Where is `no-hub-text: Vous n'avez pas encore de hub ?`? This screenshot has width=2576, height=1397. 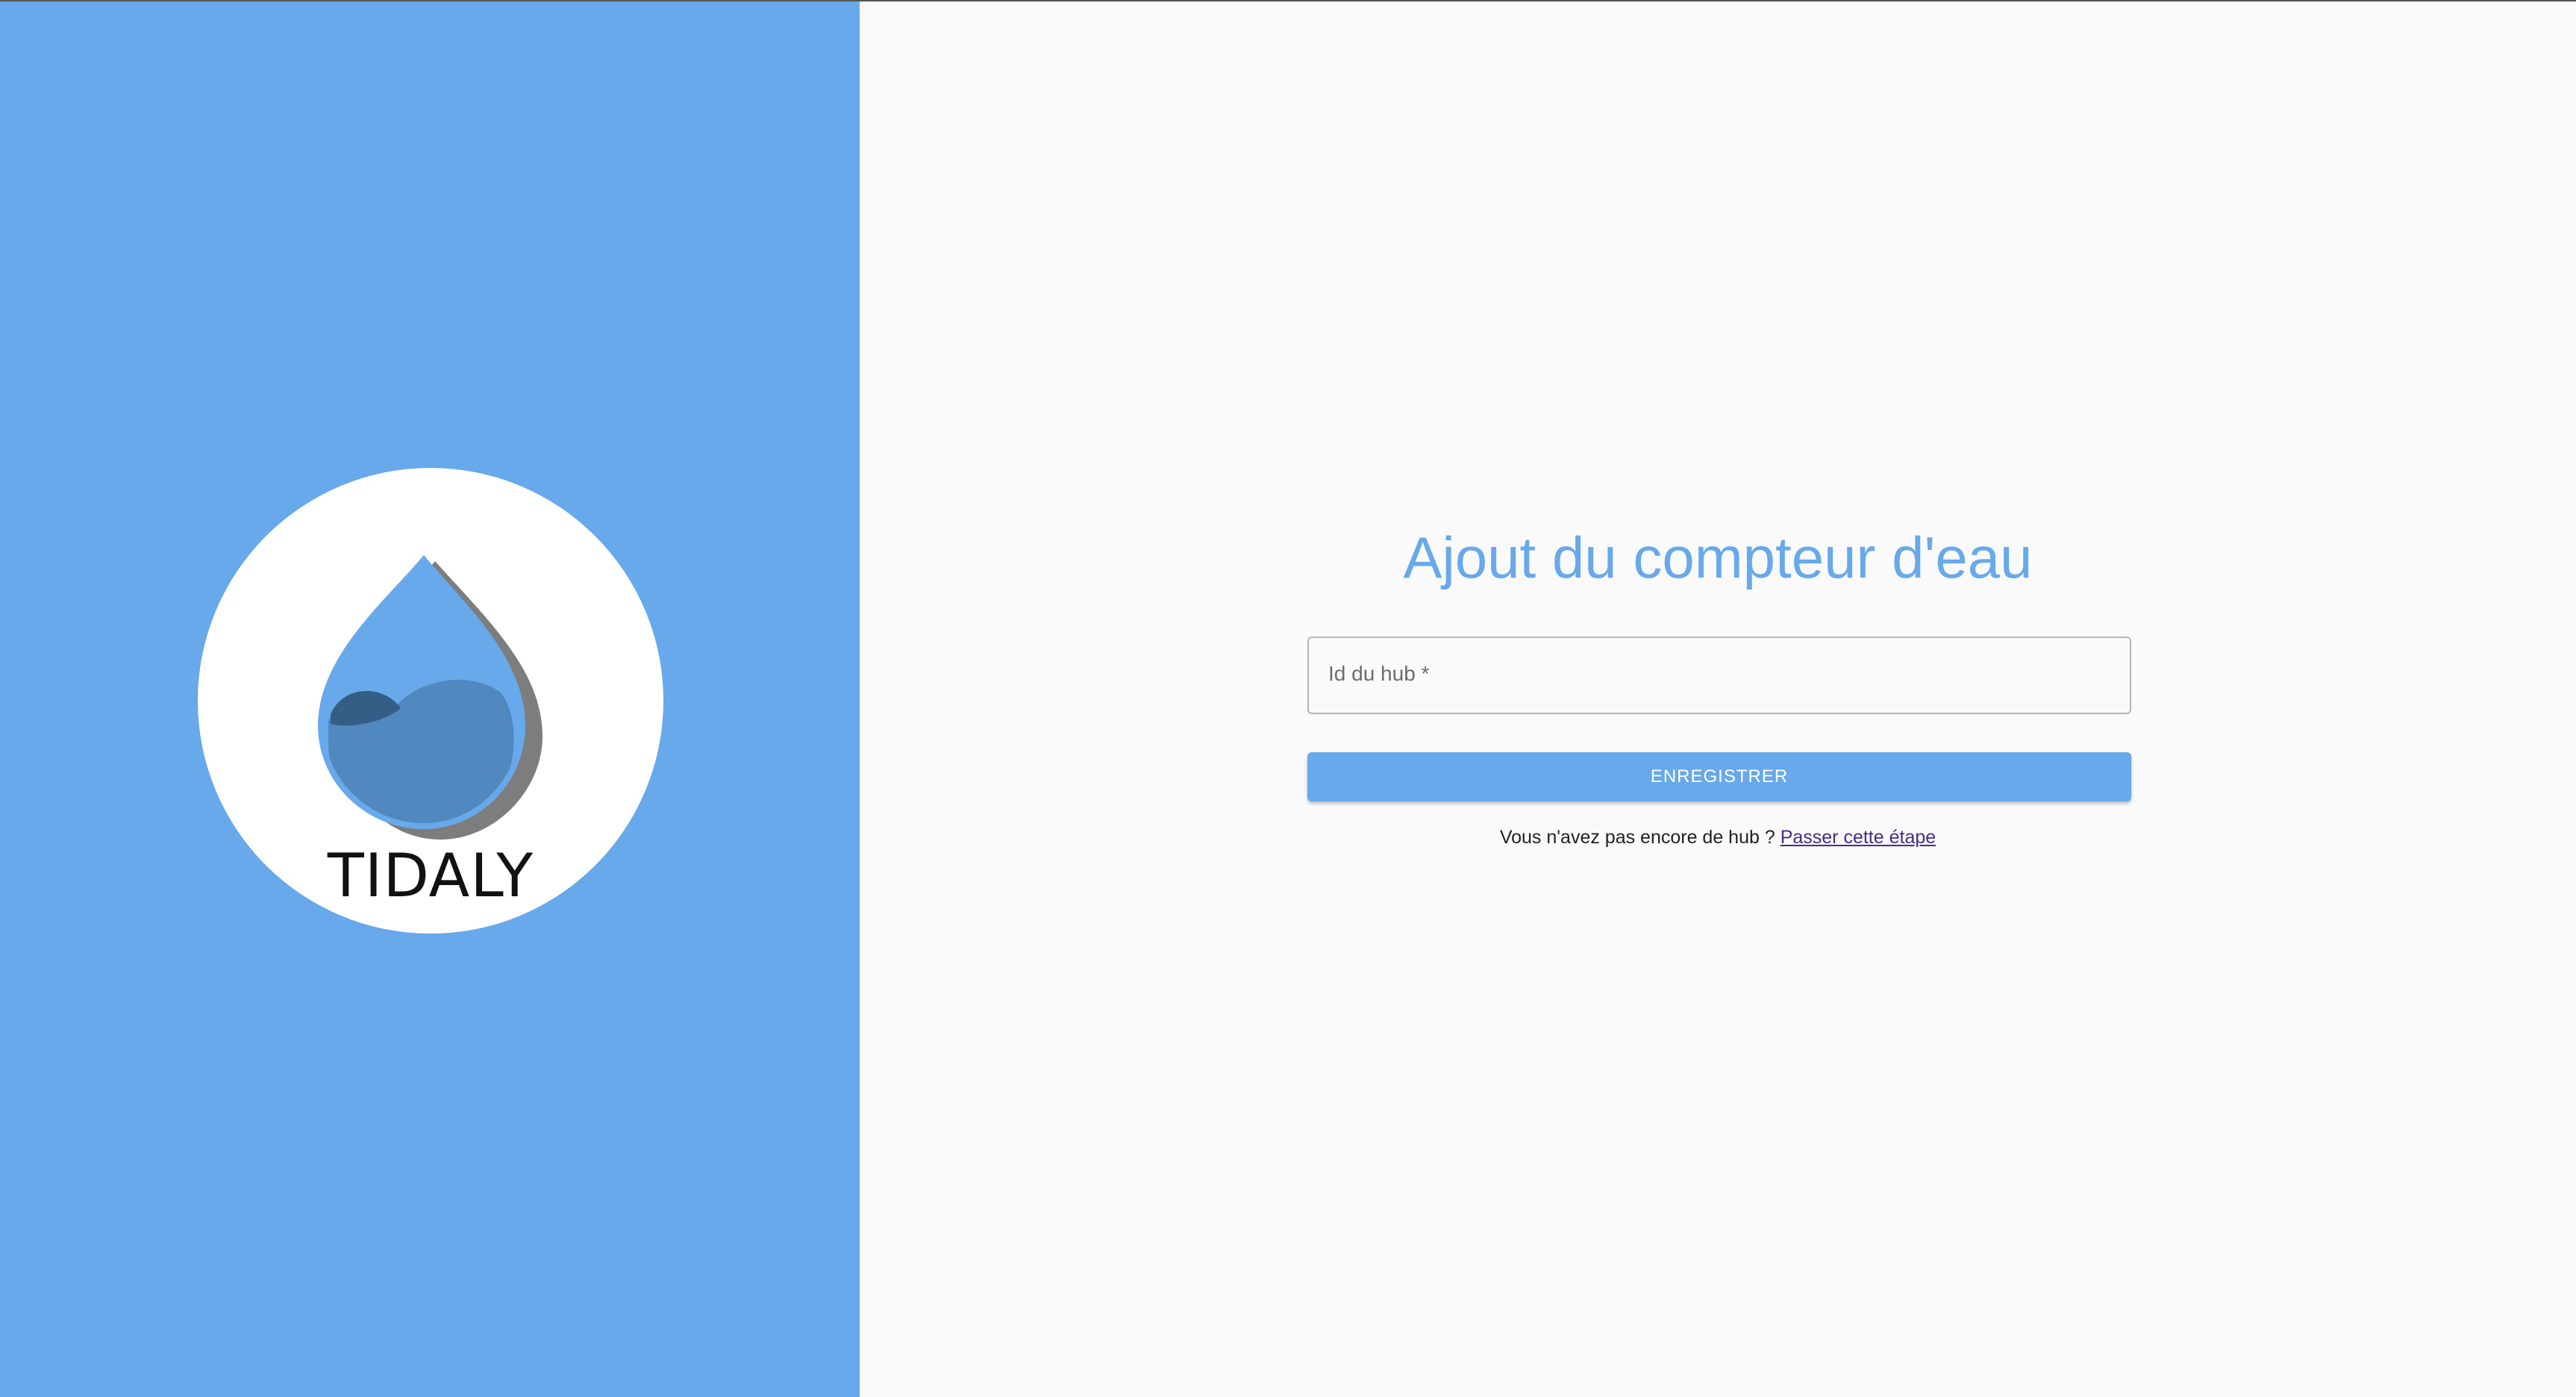
no-hub-text: Vous n'avez pas encore de hub ? is located at coordinates (1640, 837).